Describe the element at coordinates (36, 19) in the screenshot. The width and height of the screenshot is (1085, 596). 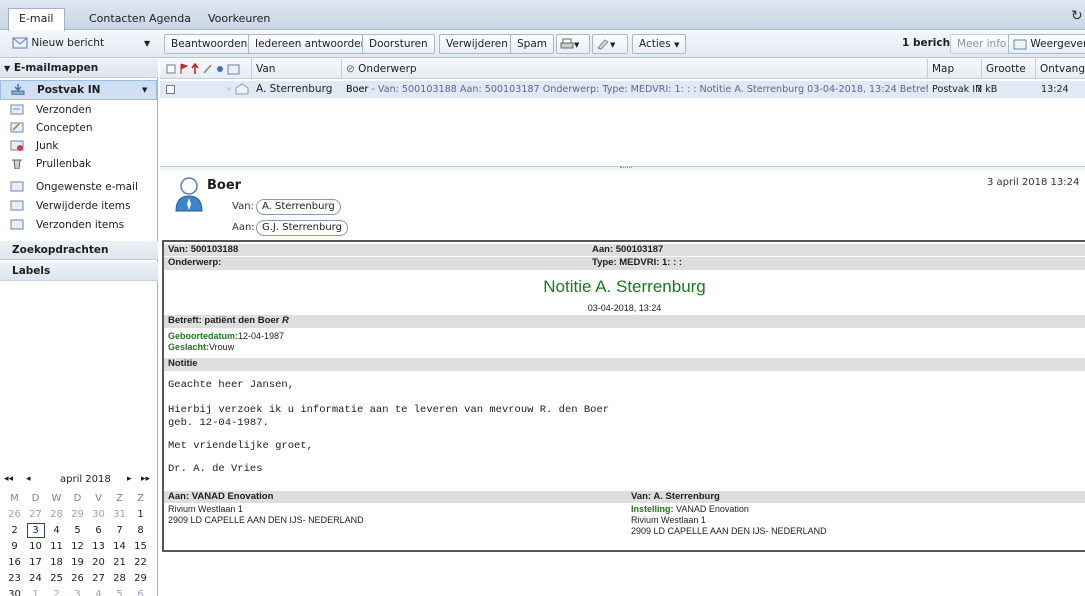
I see `tab-email: E-mail` at that location.